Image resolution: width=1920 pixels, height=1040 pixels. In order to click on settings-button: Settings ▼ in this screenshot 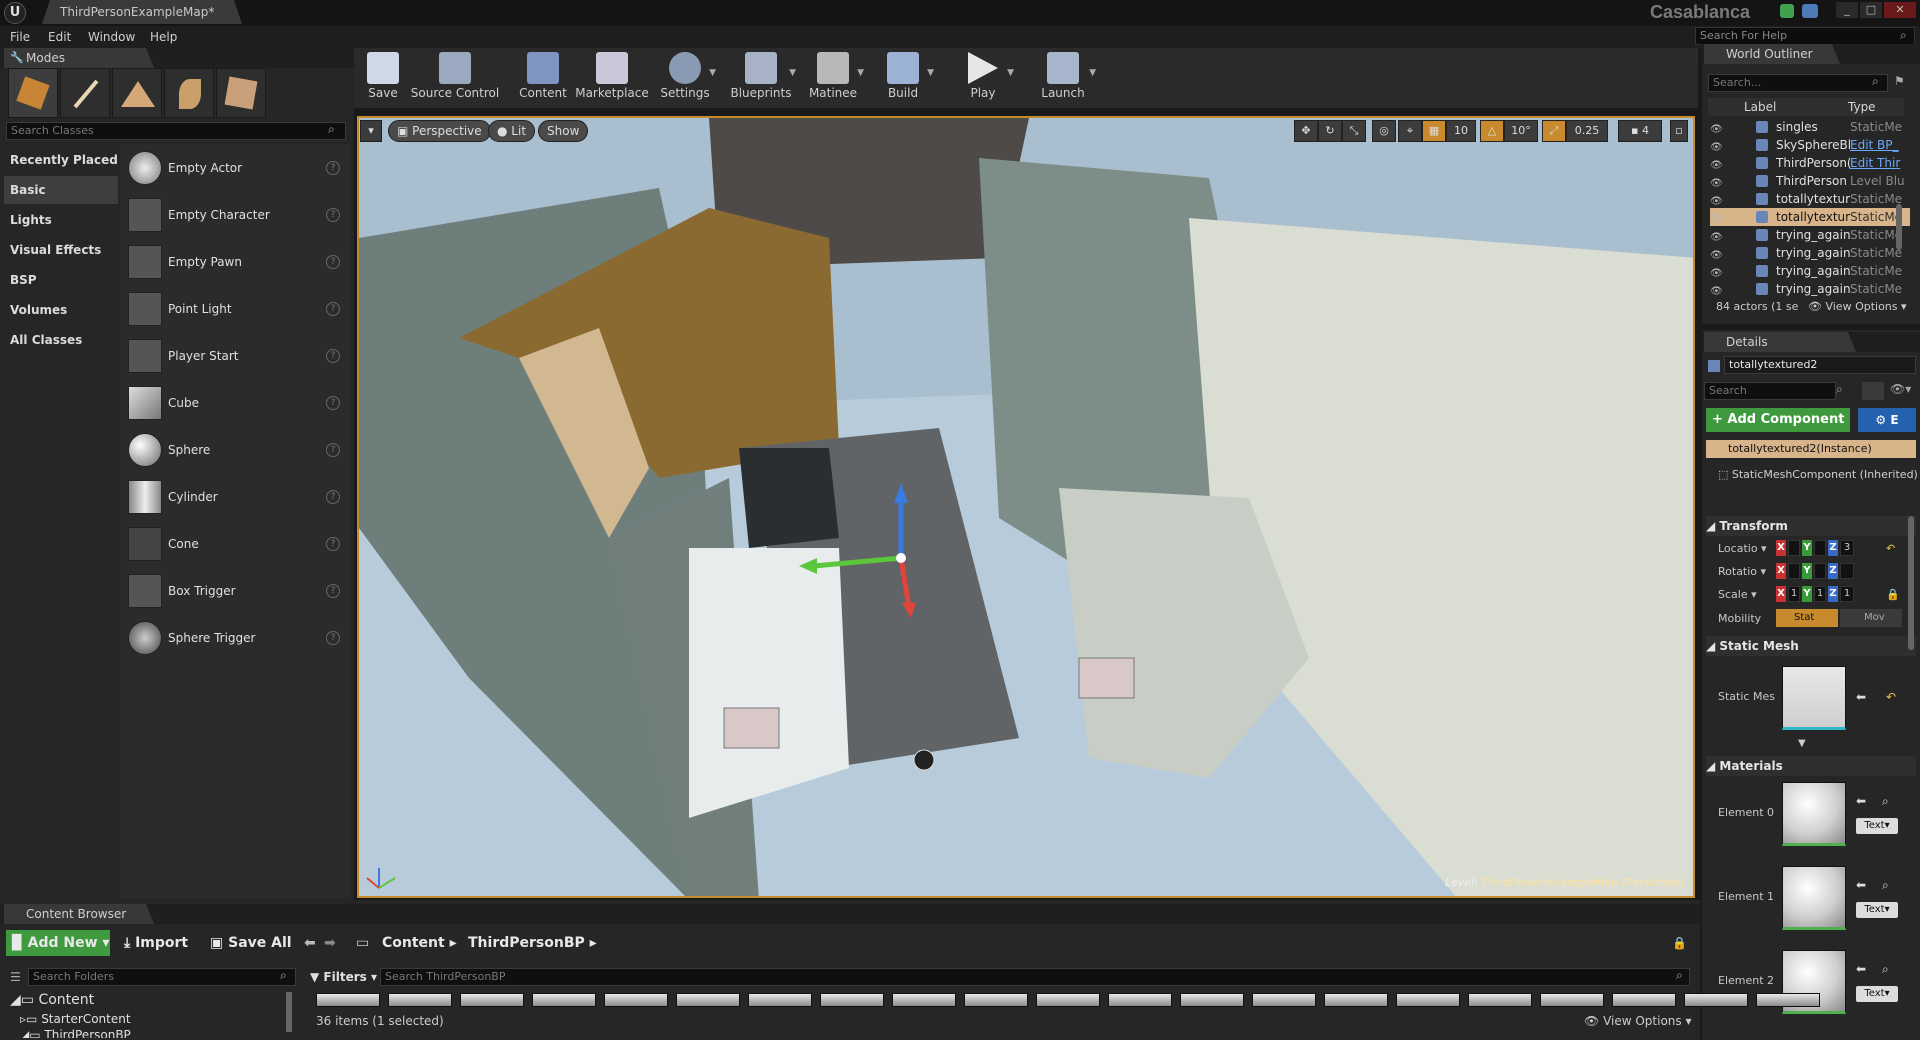, I will do `click(685, 76)`.